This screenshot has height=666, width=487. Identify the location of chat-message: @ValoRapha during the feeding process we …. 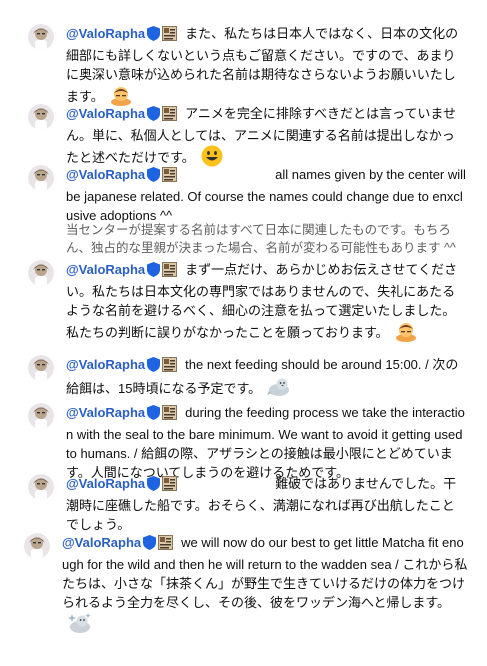
(266, 442).